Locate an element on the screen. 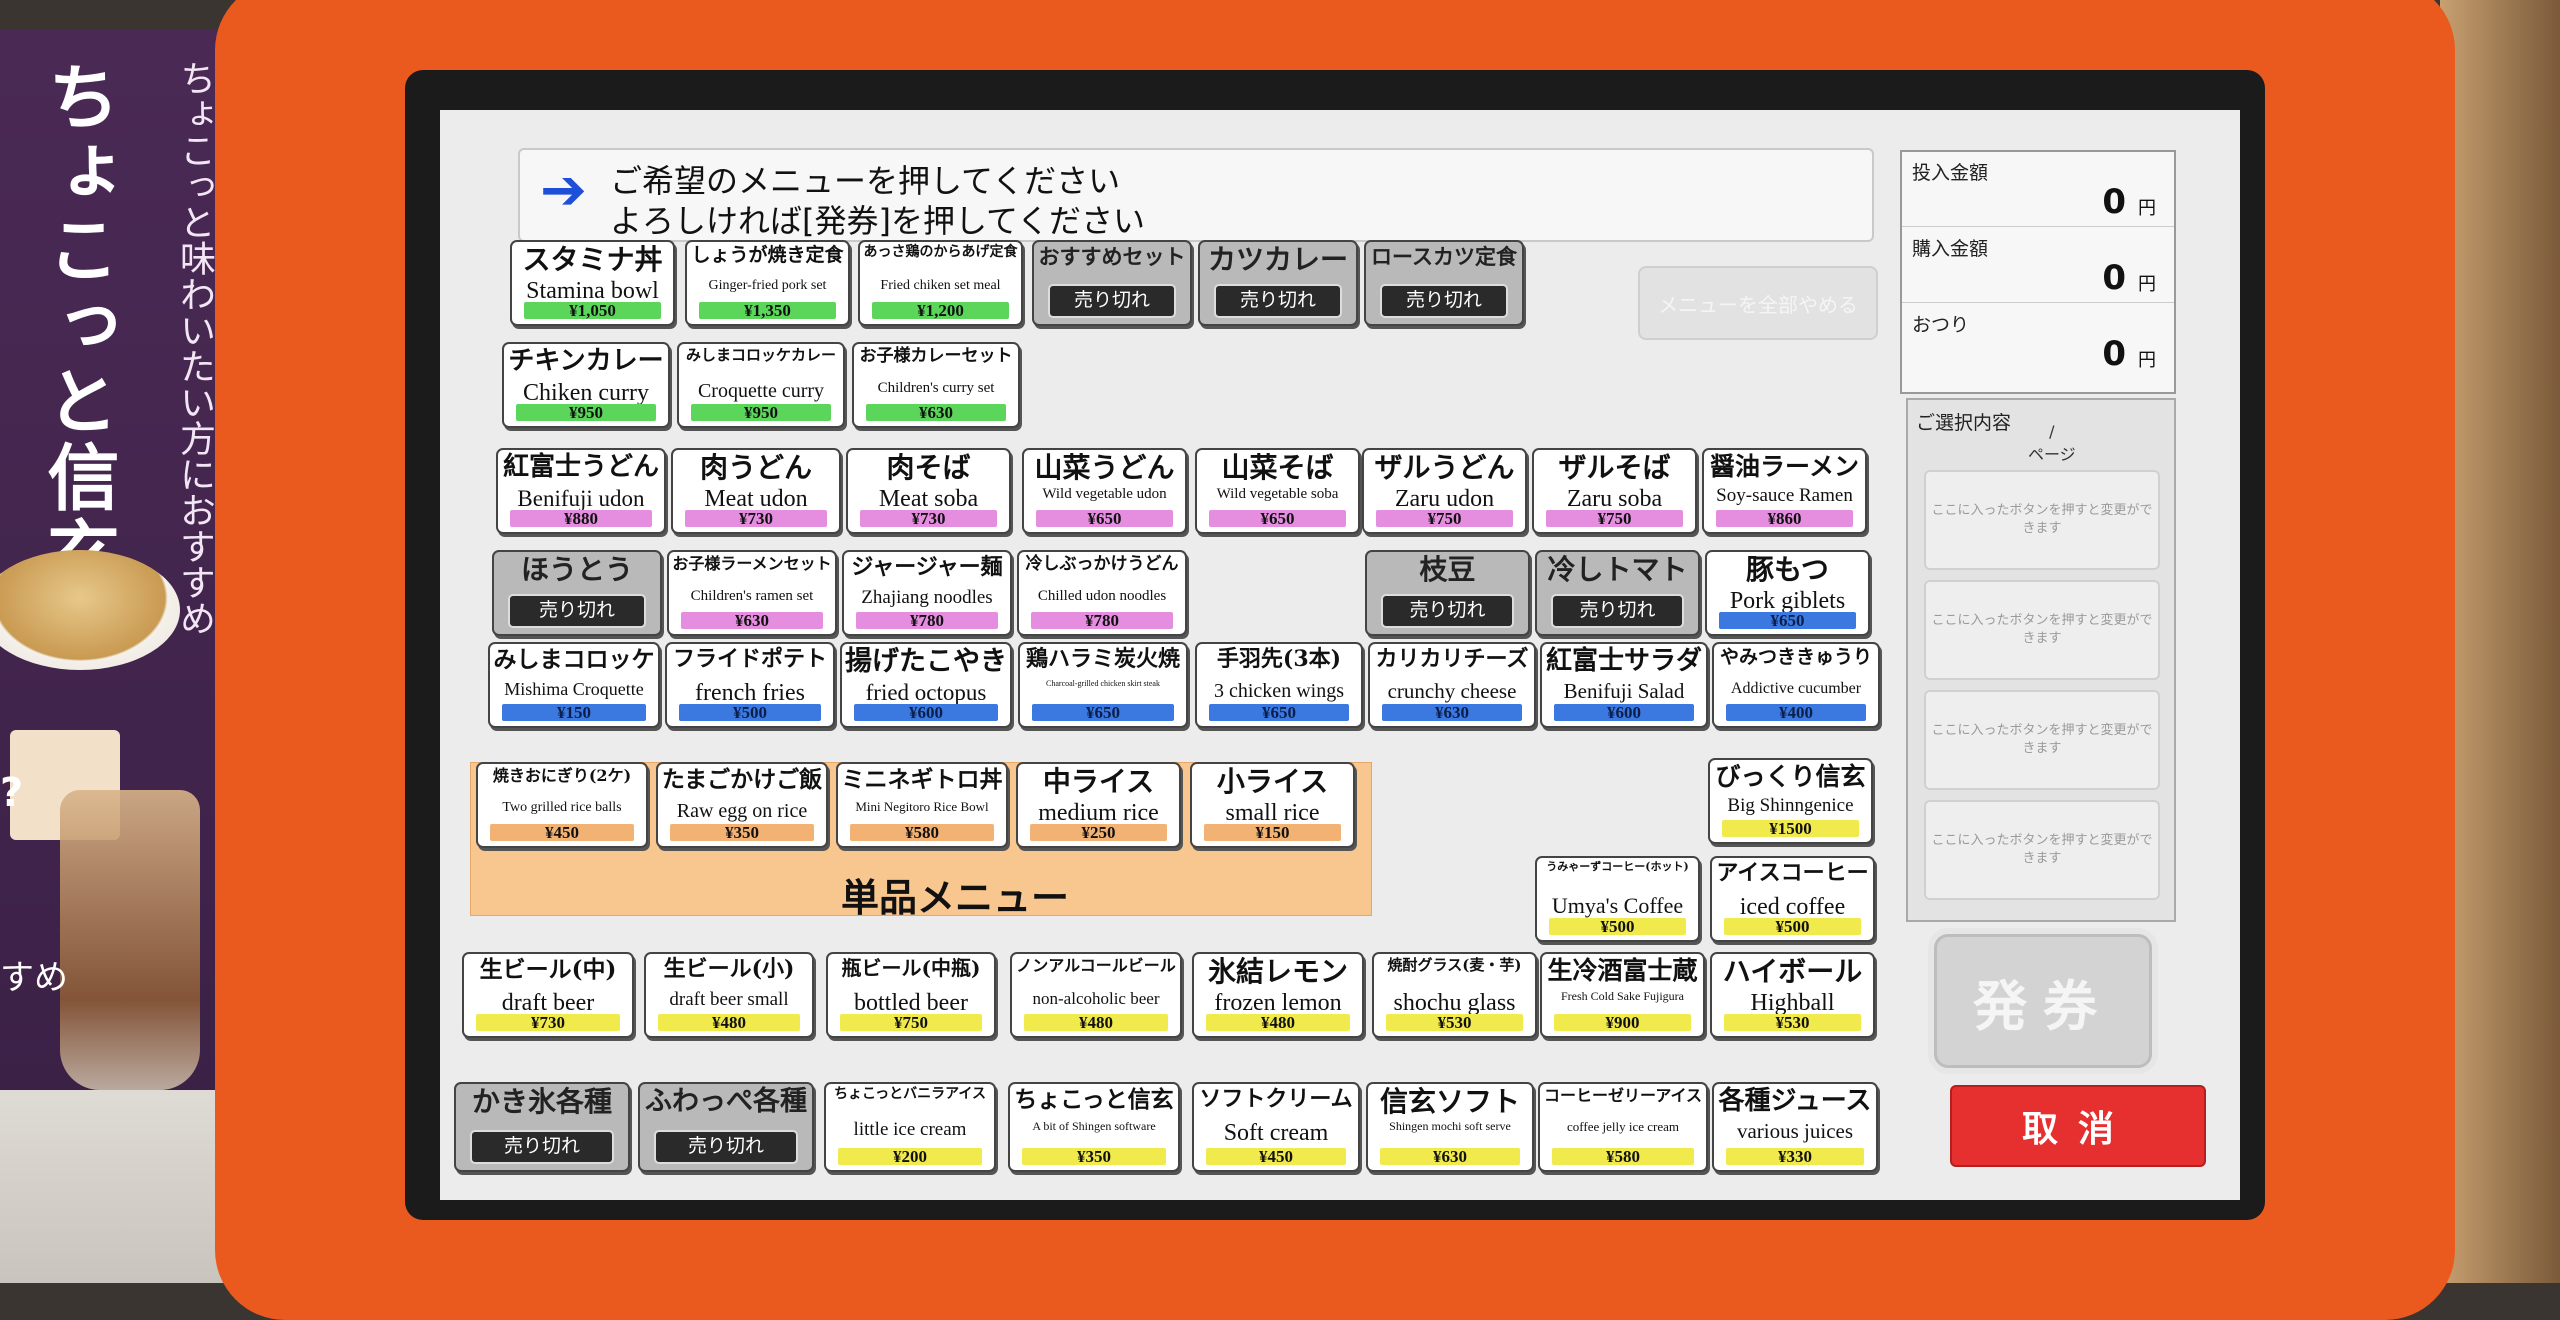 The height and width of the screenshot is (1320, 2560). poster-bottom-text: すめ is located at coordinates (34, 978).